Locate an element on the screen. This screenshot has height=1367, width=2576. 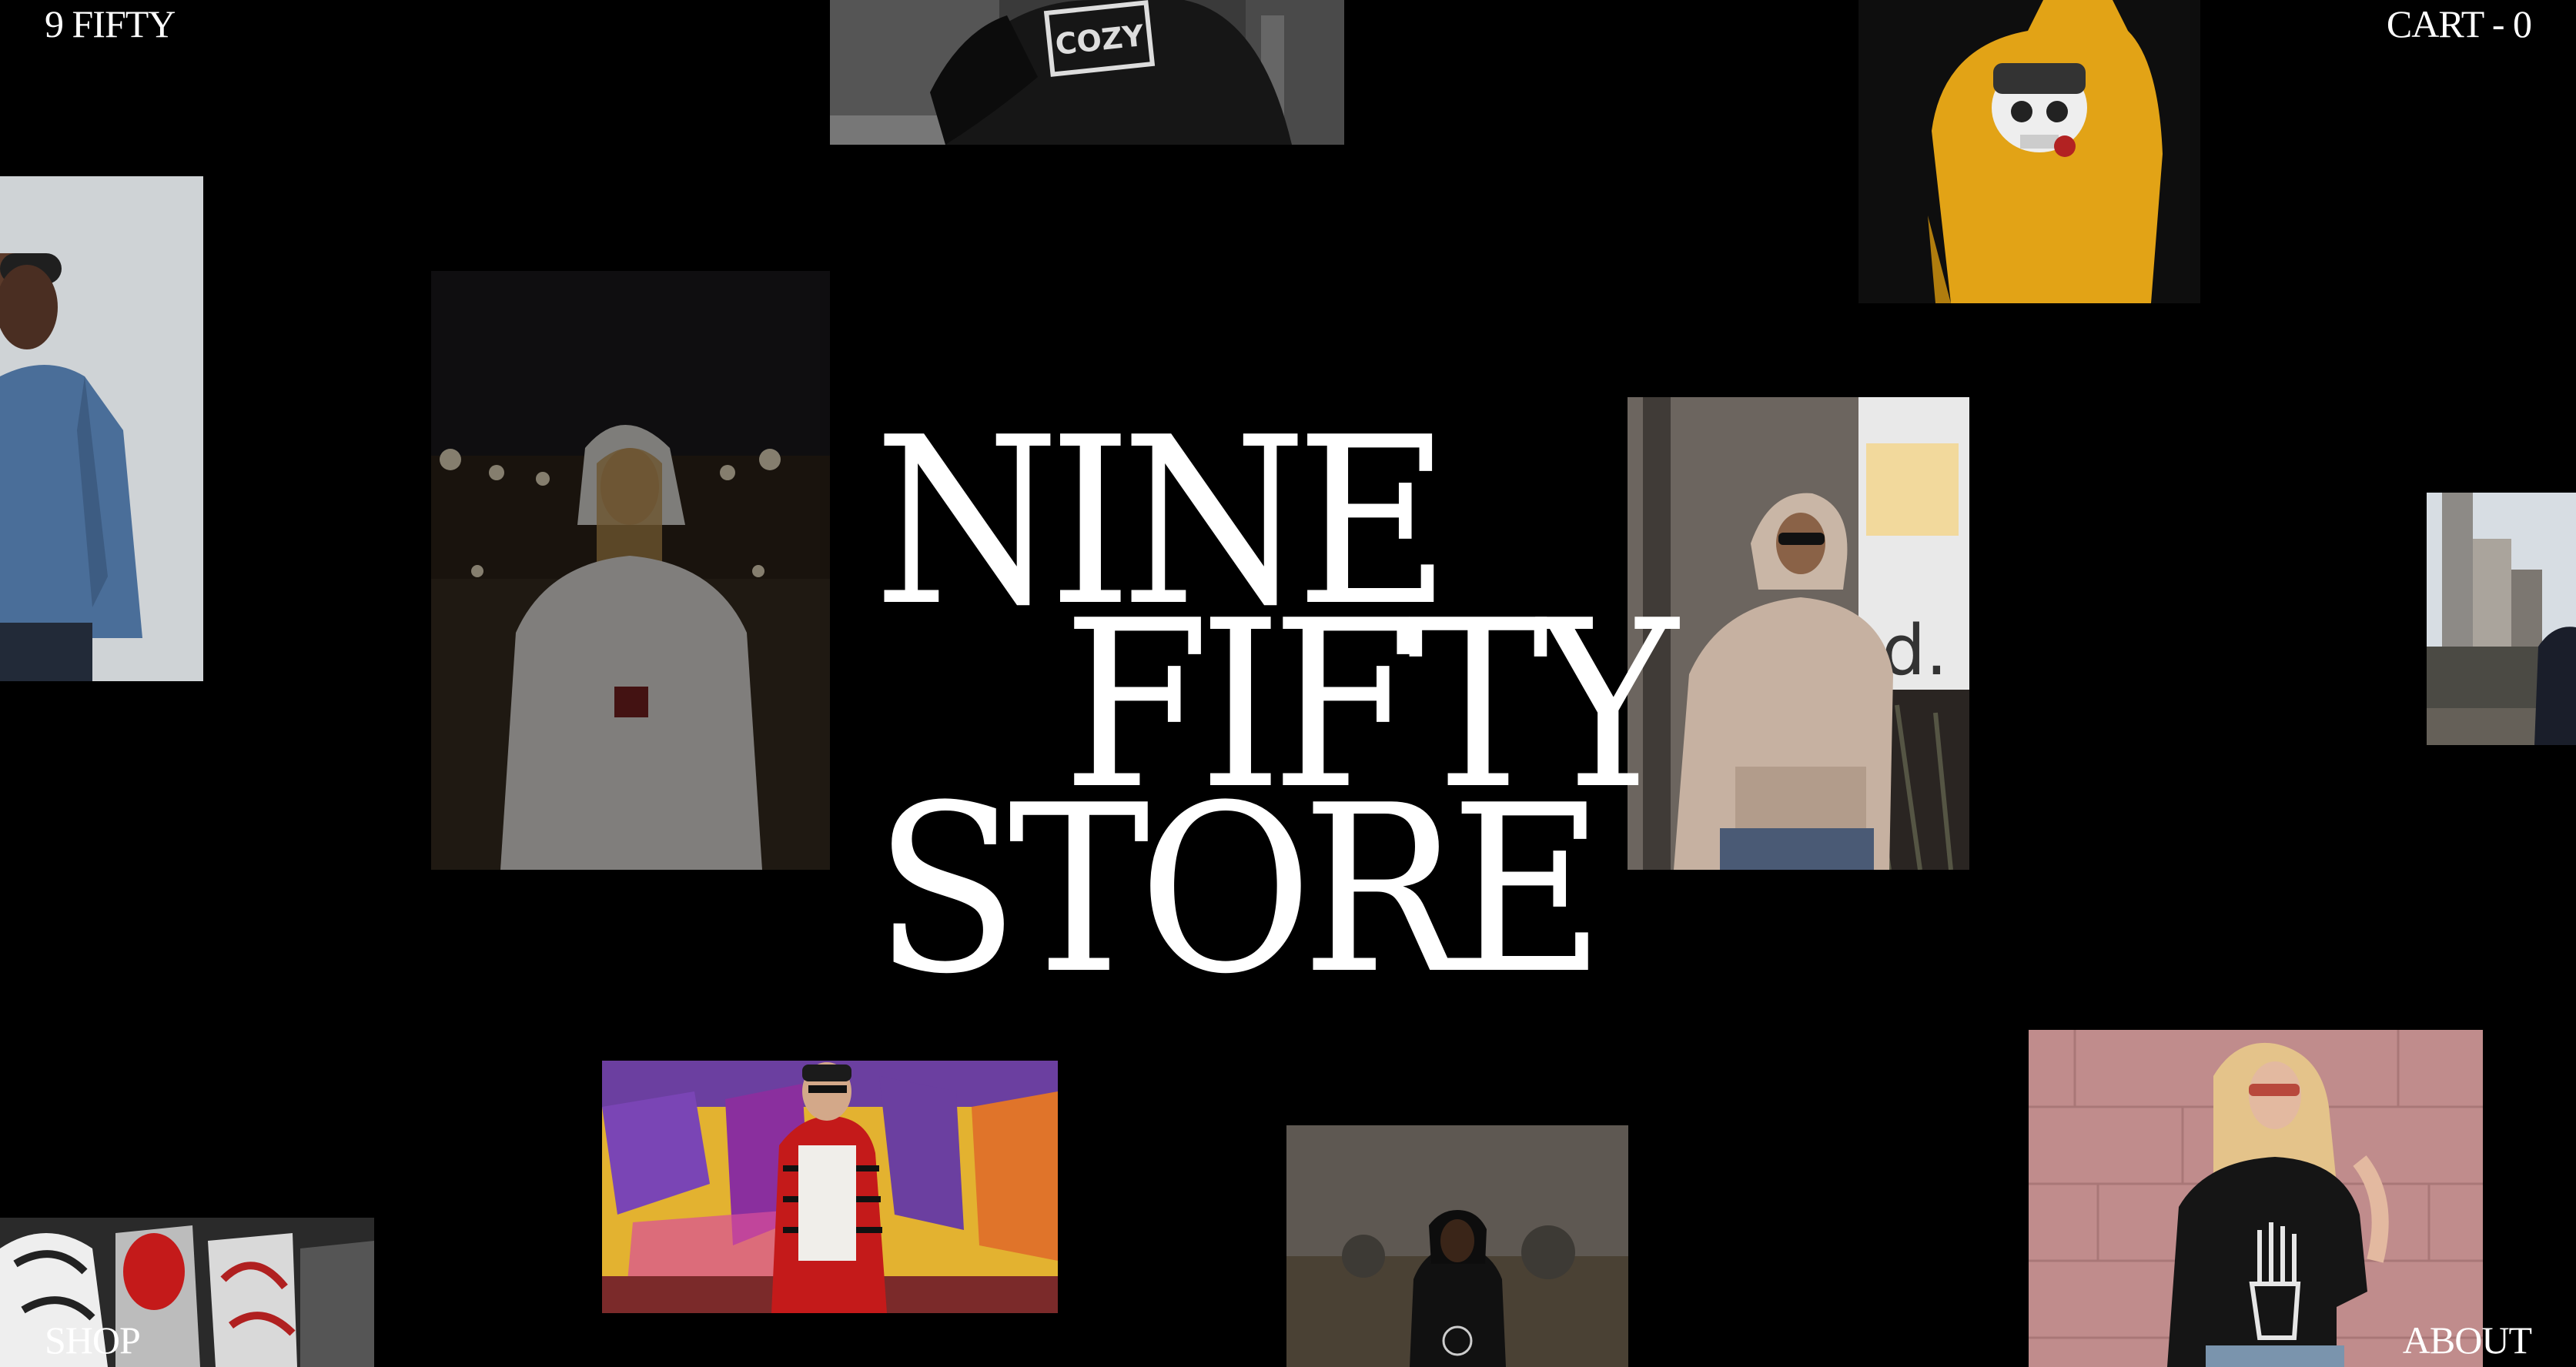
hero-title: NINE FIFTY STORE is located at coordinates (1298, 697).